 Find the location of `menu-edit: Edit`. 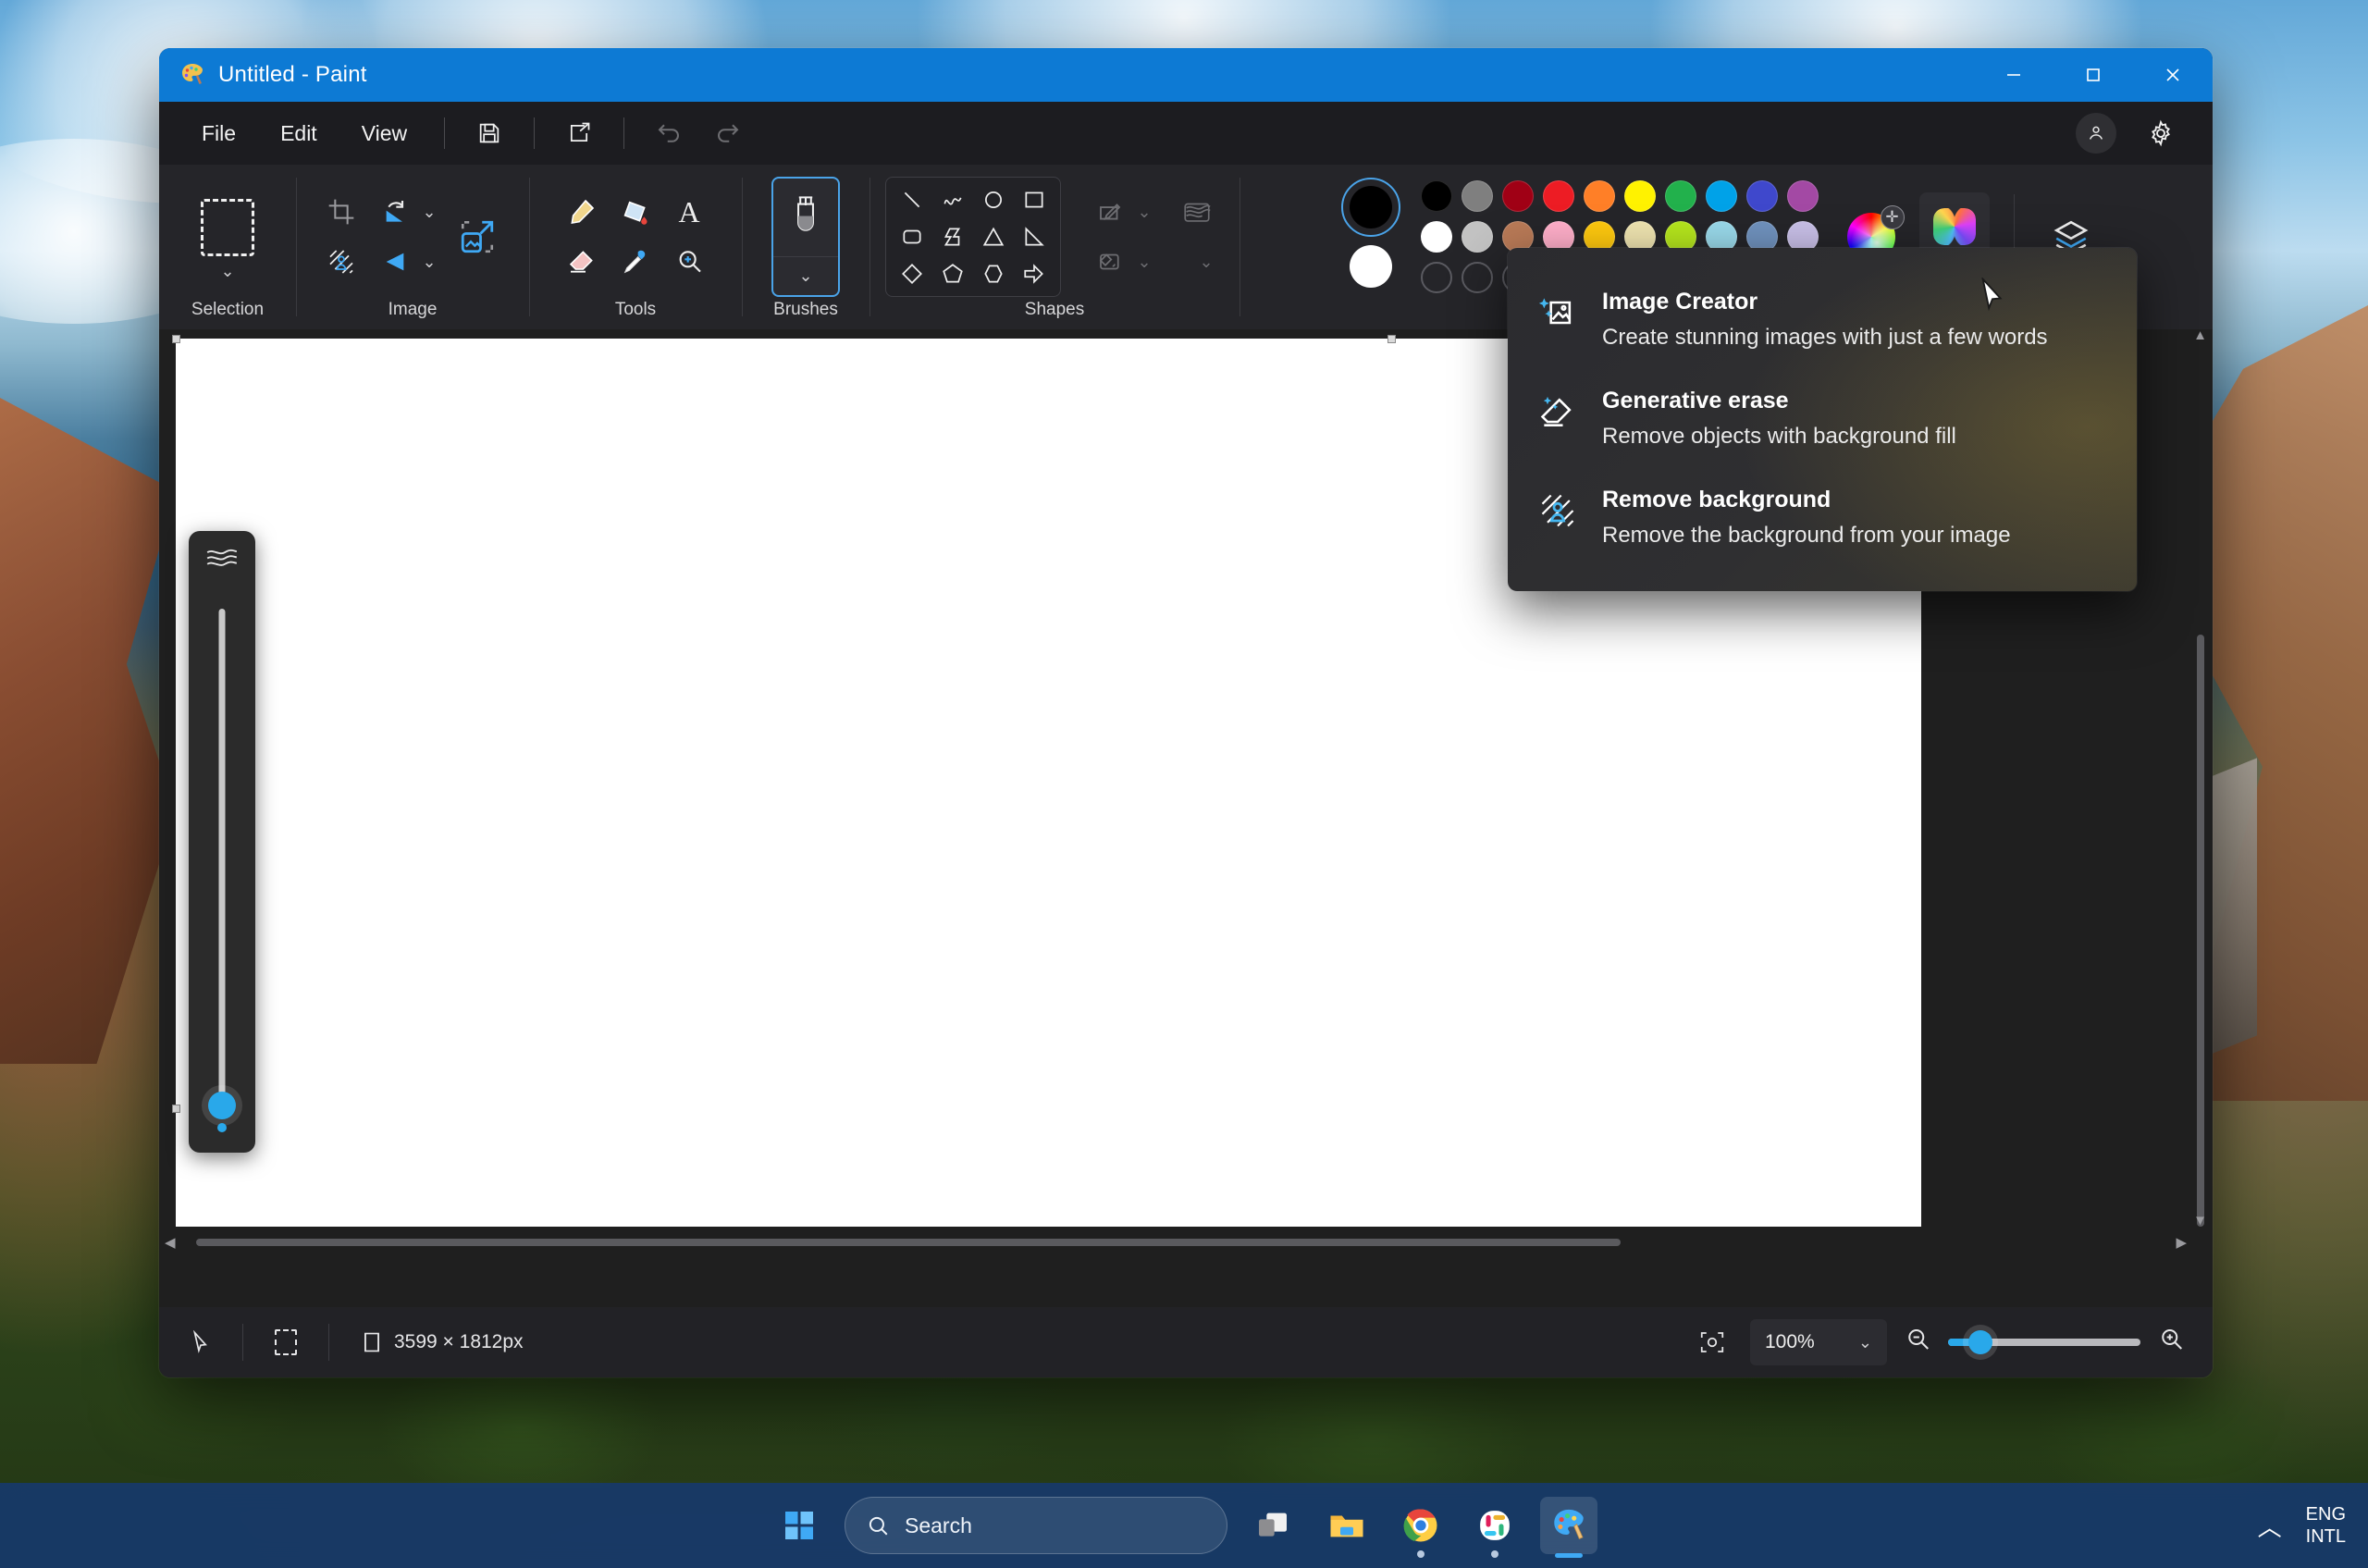

menu-edit: Edit is located at coordinates (299, 133).